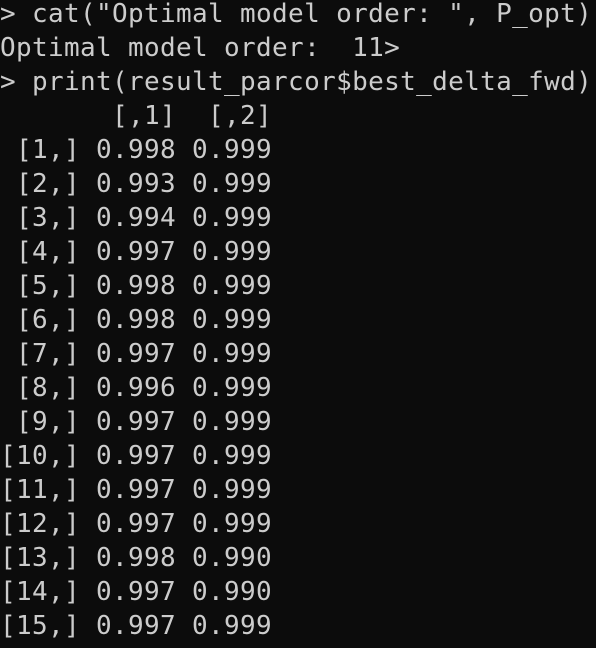 This screenshot has height=648, width=596. What do you see at coordinates (136, 456) in the screenshot?
I see `matrix-row: [10,] 0.997 0.999` at bounding box center [136, 456].